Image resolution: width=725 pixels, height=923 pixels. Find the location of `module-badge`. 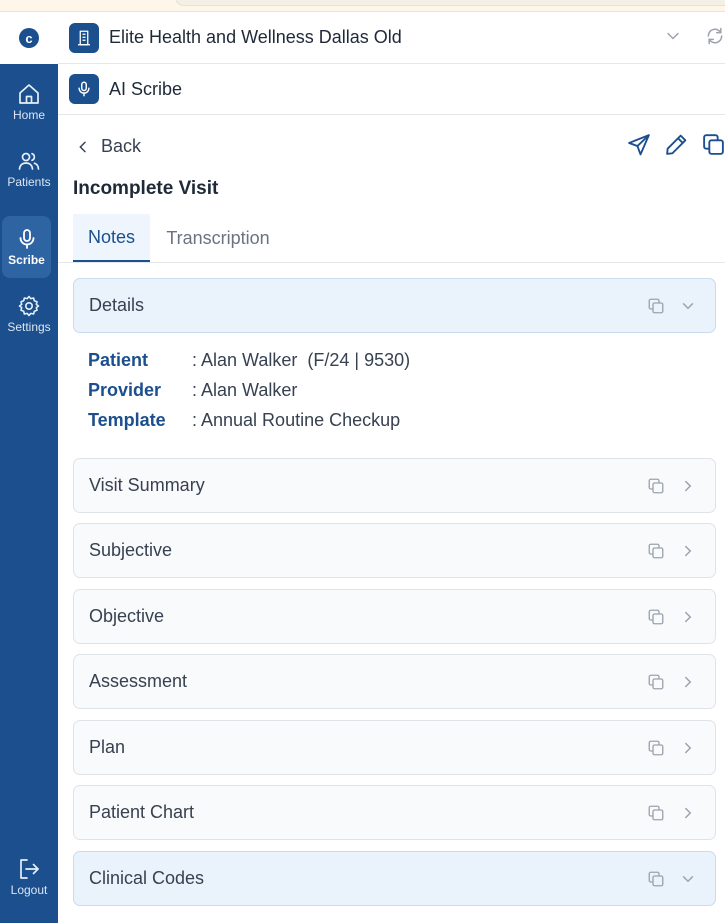

module-badge is located at coordinates (84, 89).